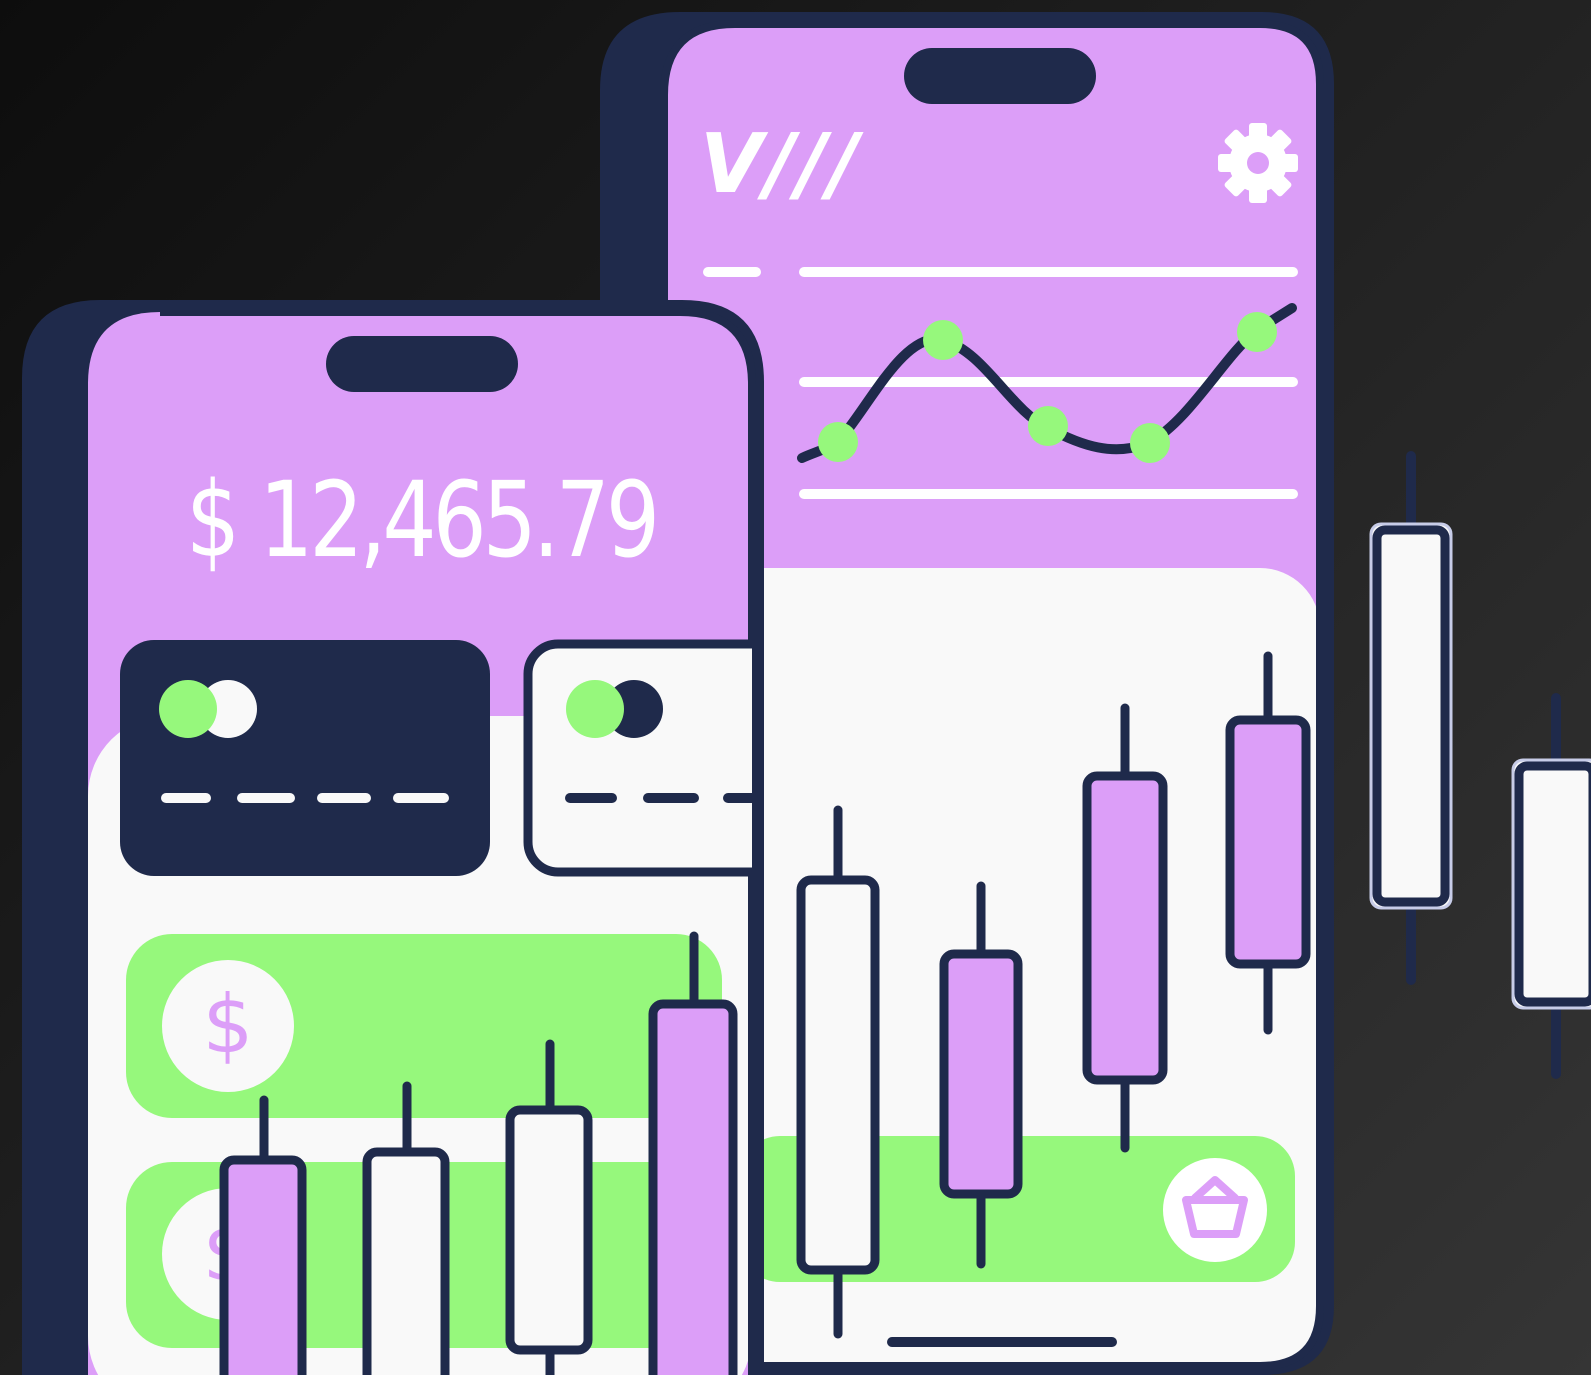  I want to click on dollar-icon: $, so click(228, 1026).